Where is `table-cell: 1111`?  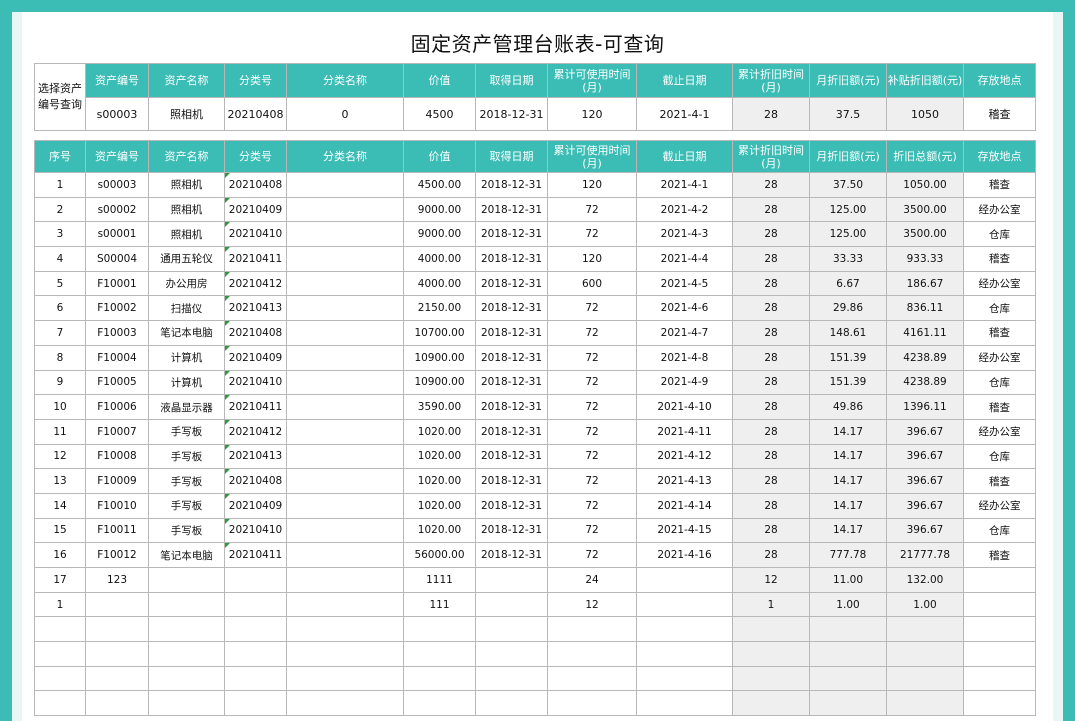
table-cell: 1111 is located at coordinates (439, 580).